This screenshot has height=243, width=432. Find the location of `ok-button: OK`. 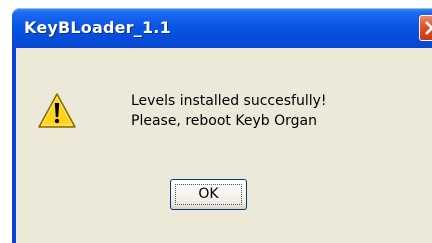

ok-button: OK is located at coordinates (208, 194).